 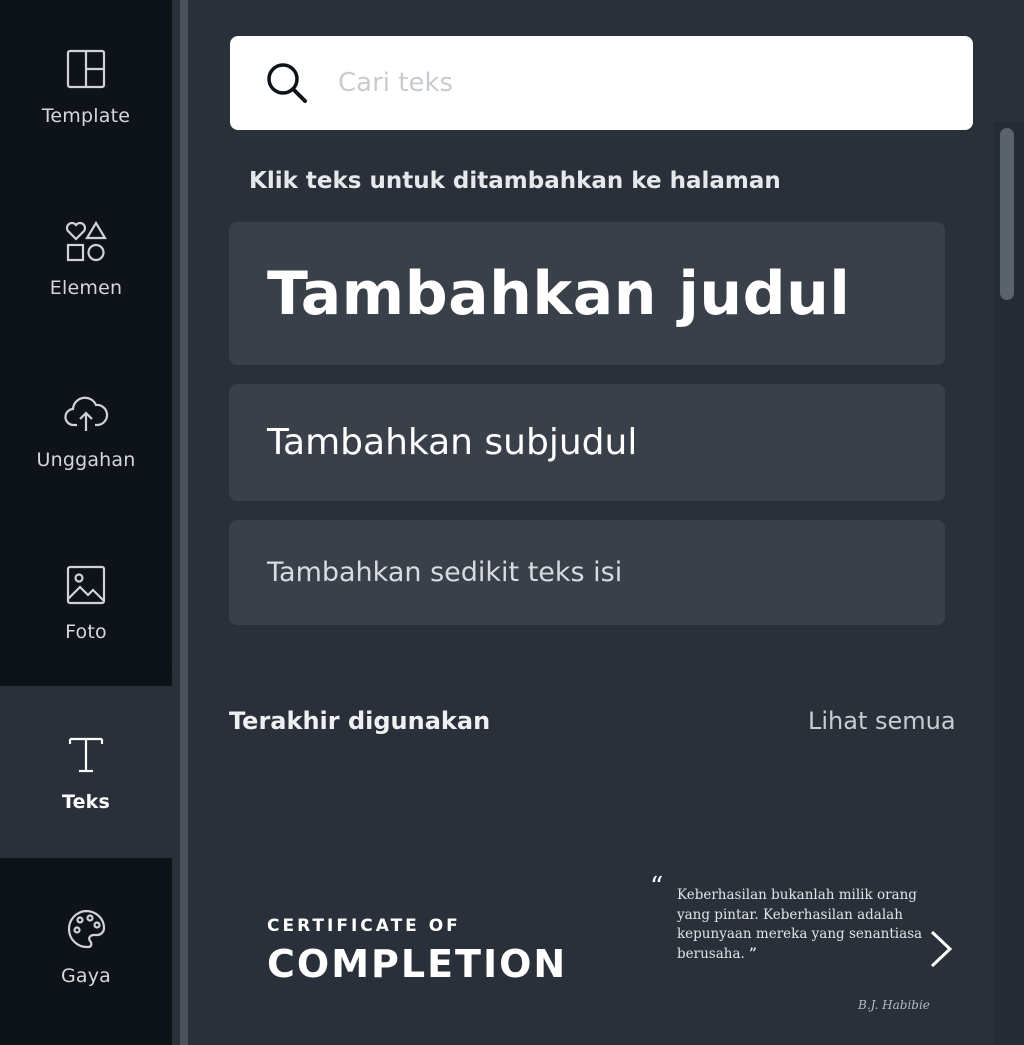 I want to click on recent-item-certificate: CERTIFICATE OF COMPLETION, so click(x=419, y=940).